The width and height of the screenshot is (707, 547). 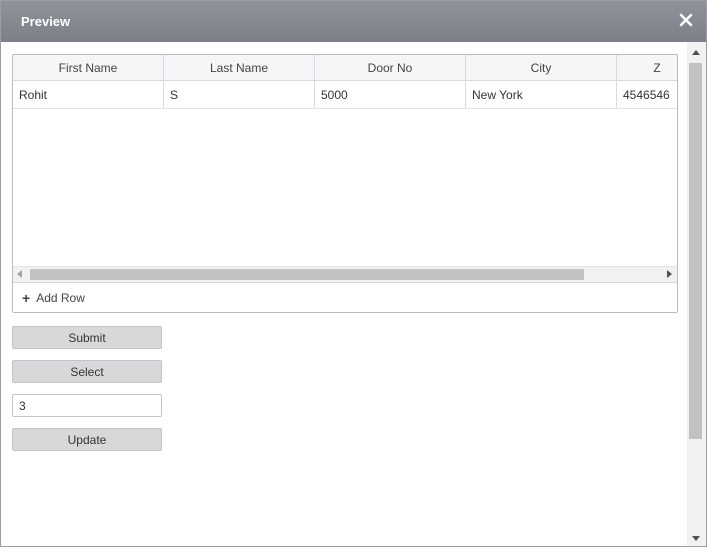 What do you see at coordinates (87, 405) in the screenshot?
I see `number-input` at bounding box center [87, 405].